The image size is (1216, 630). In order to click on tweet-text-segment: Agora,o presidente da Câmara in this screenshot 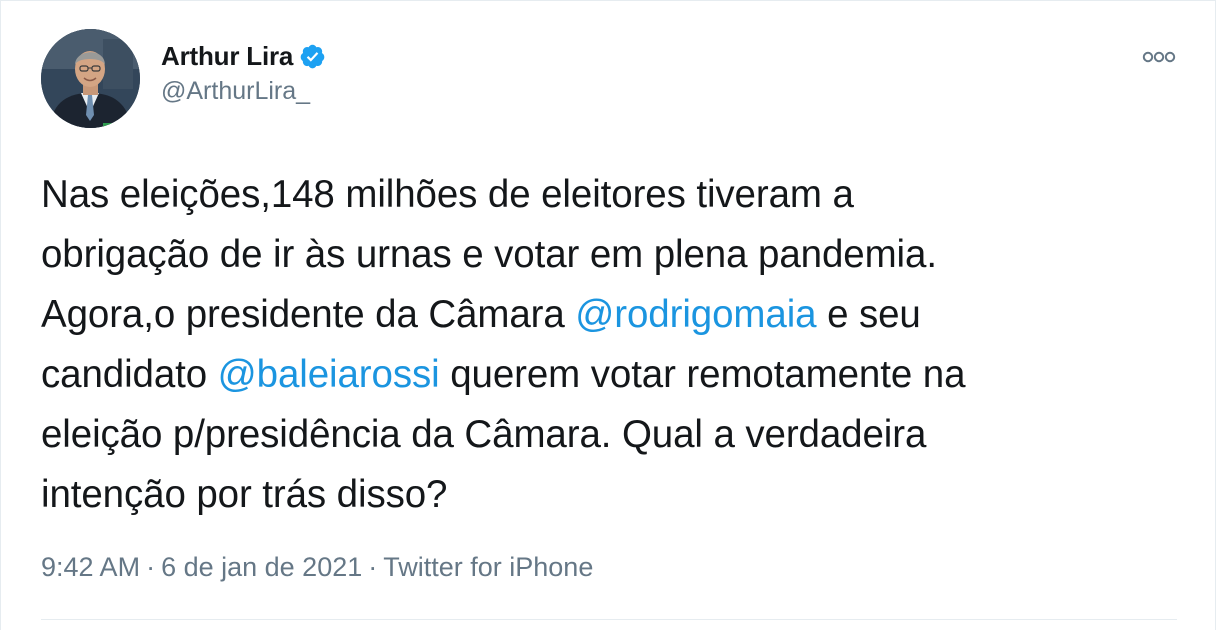, I will do `click(308, 314)`.